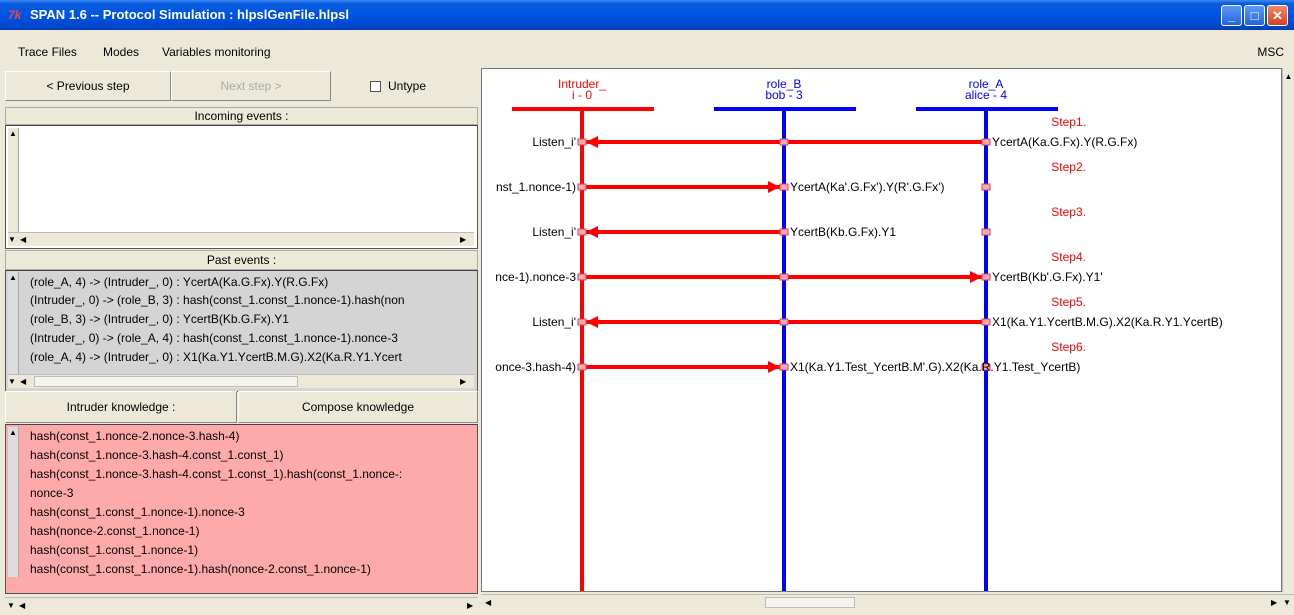 This screenshot has height=615, width=1294. I want to click on incoming-vscroll: ▲, so click(13, 180).